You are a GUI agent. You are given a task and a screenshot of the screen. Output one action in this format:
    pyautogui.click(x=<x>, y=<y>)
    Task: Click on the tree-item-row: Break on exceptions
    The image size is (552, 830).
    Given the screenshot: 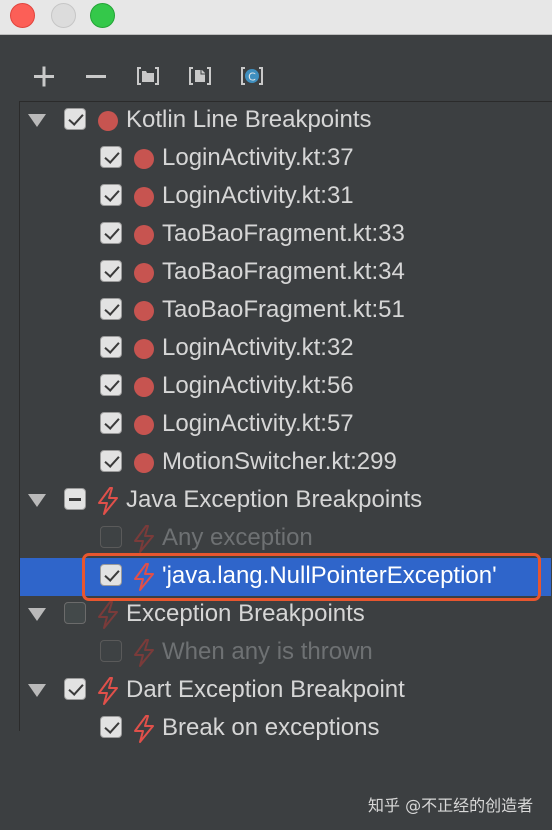 What is the action you would take?
    pyautogui.click(x=285, y=729)
    